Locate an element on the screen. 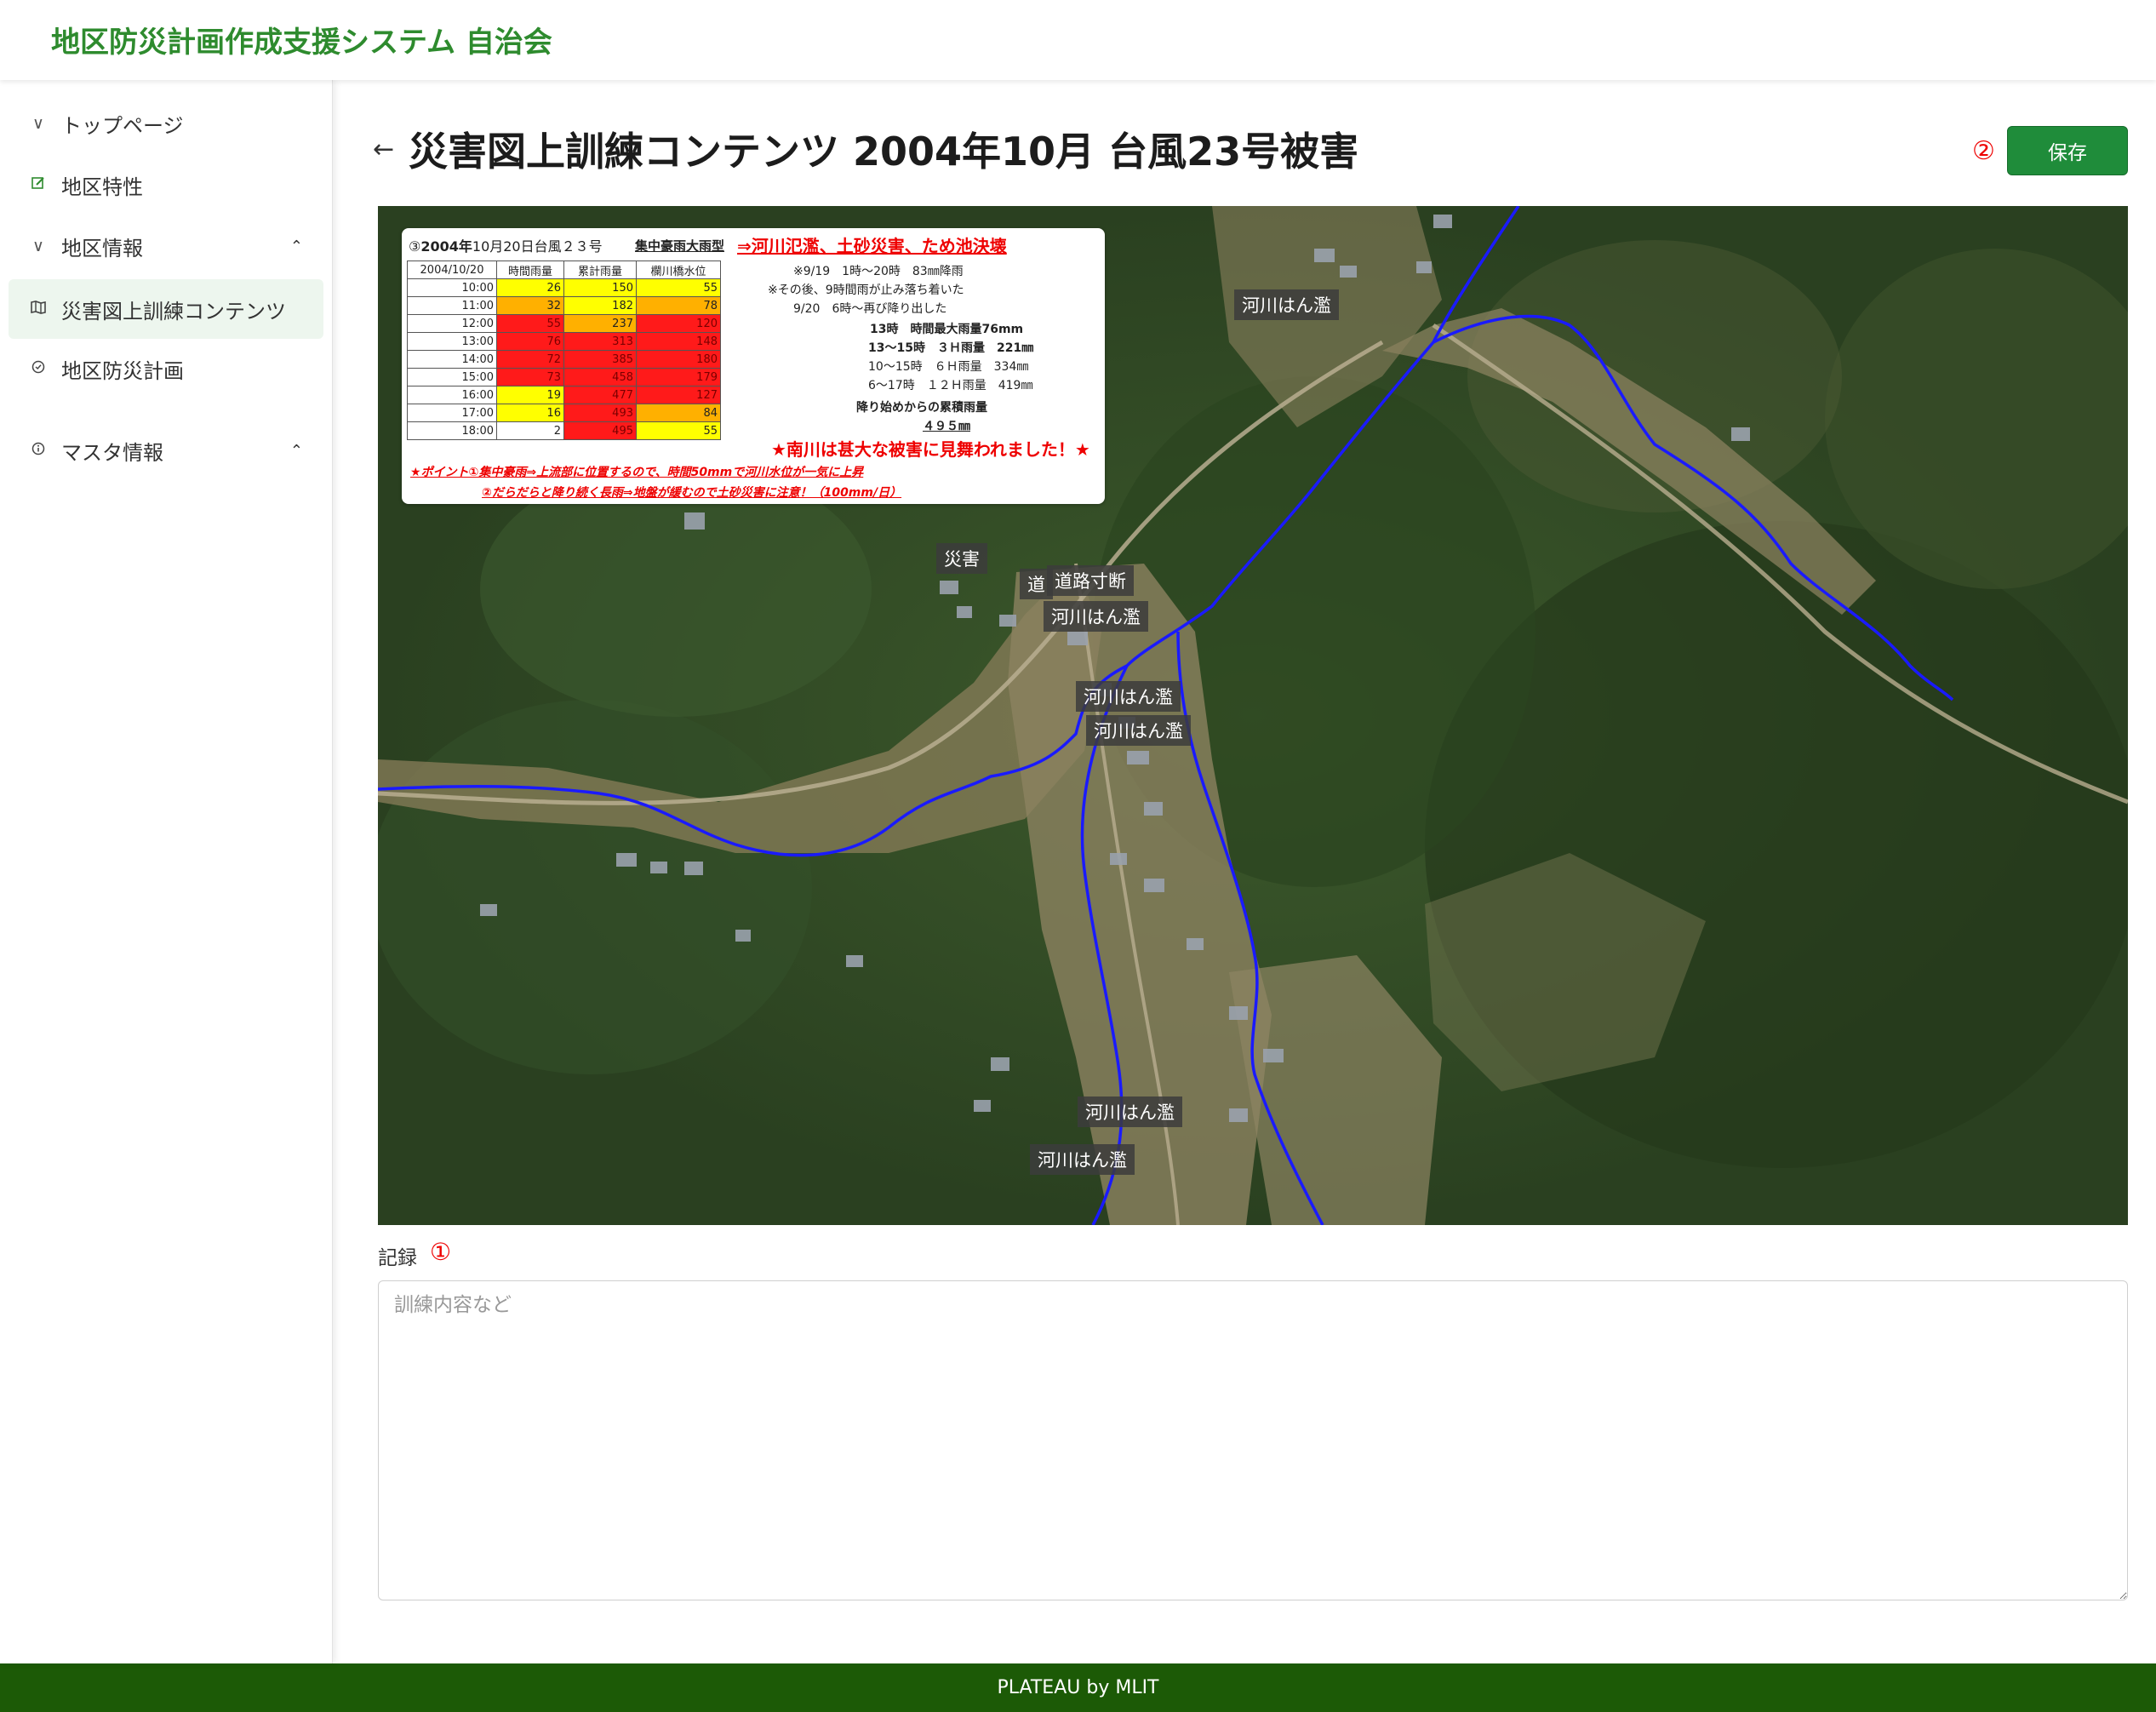  note: 10～15時 ６Ｈ雨量 334㎜ is located at coordinates (948, 367).